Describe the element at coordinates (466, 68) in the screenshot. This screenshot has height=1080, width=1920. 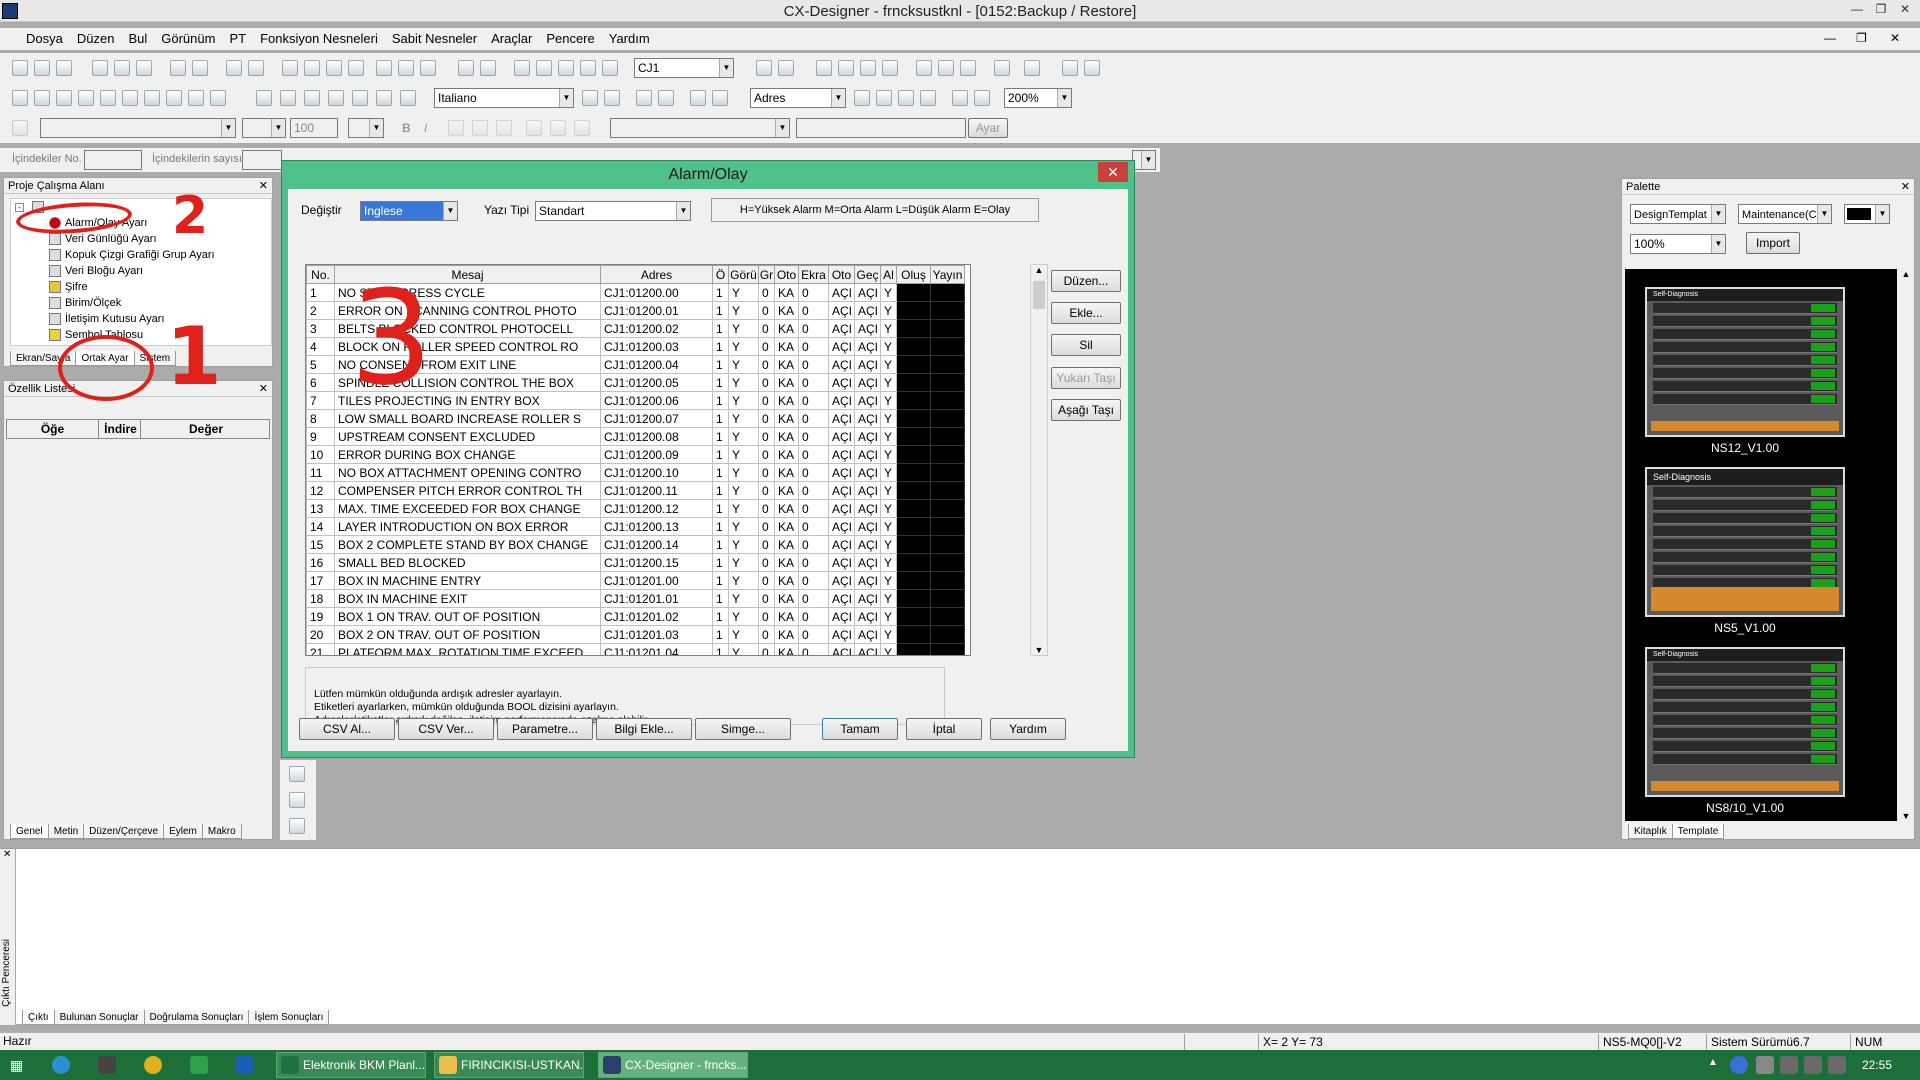
I see `undo-icon` at that location.